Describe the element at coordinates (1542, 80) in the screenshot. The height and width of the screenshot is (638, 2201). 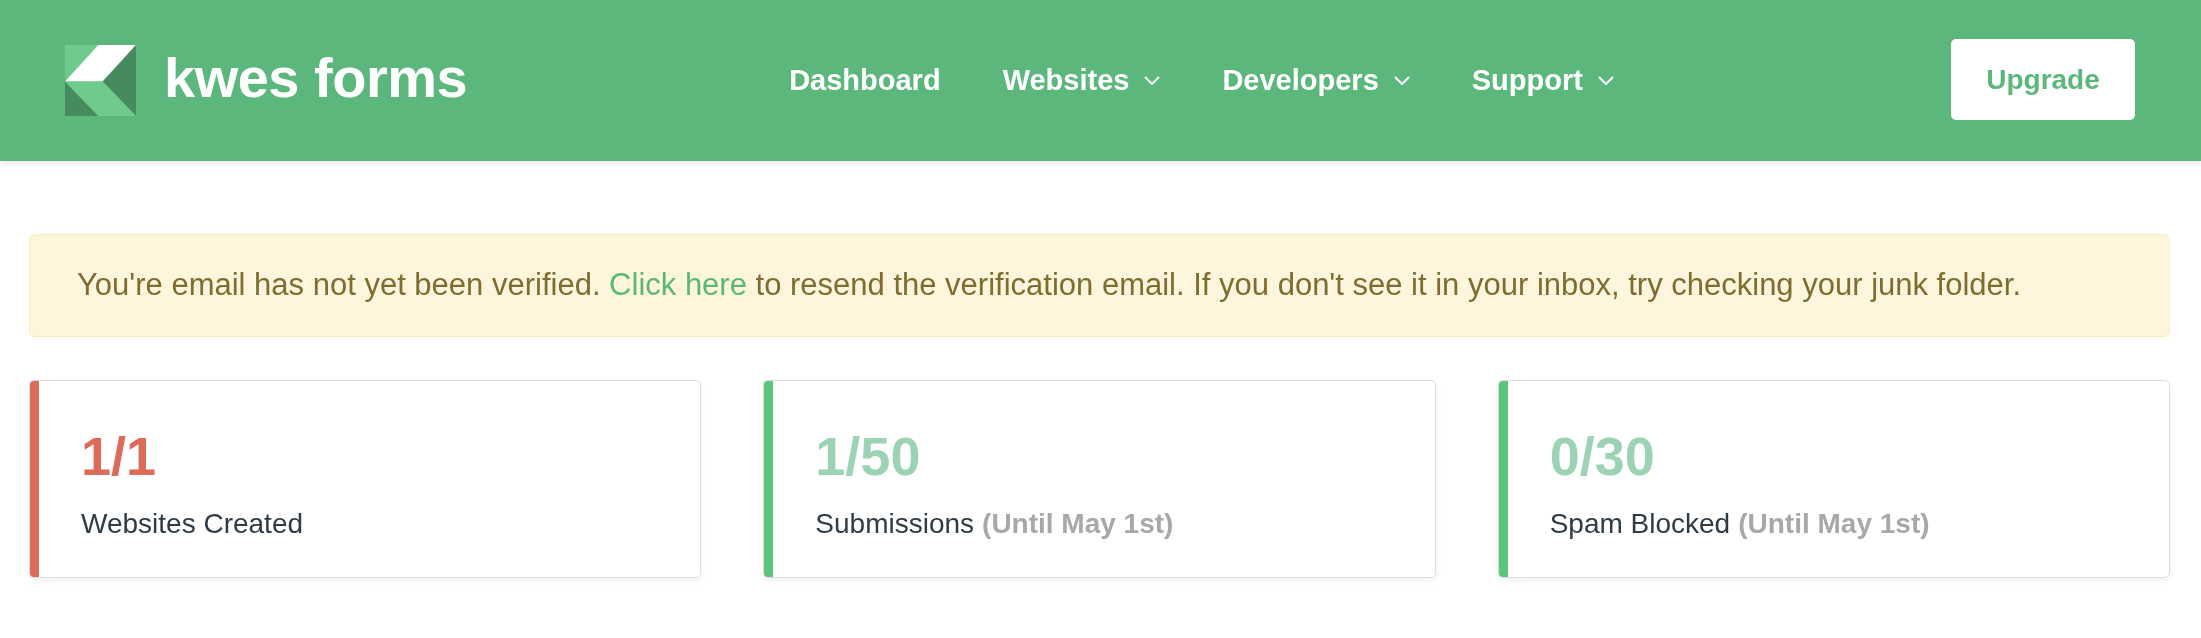
I see `nav-dropdown: Support` at that location.